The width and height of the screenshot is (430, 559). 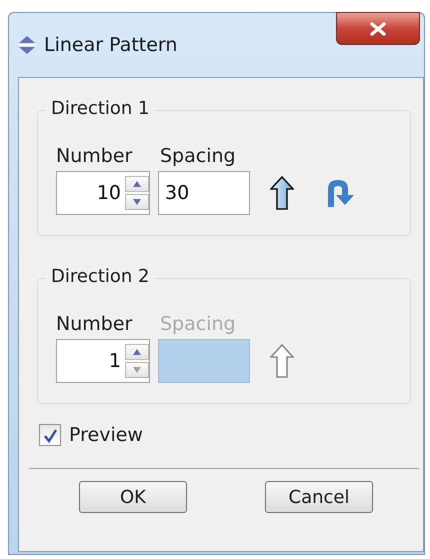 I want to click on preview-checkbox, so click(x=50, y=435).